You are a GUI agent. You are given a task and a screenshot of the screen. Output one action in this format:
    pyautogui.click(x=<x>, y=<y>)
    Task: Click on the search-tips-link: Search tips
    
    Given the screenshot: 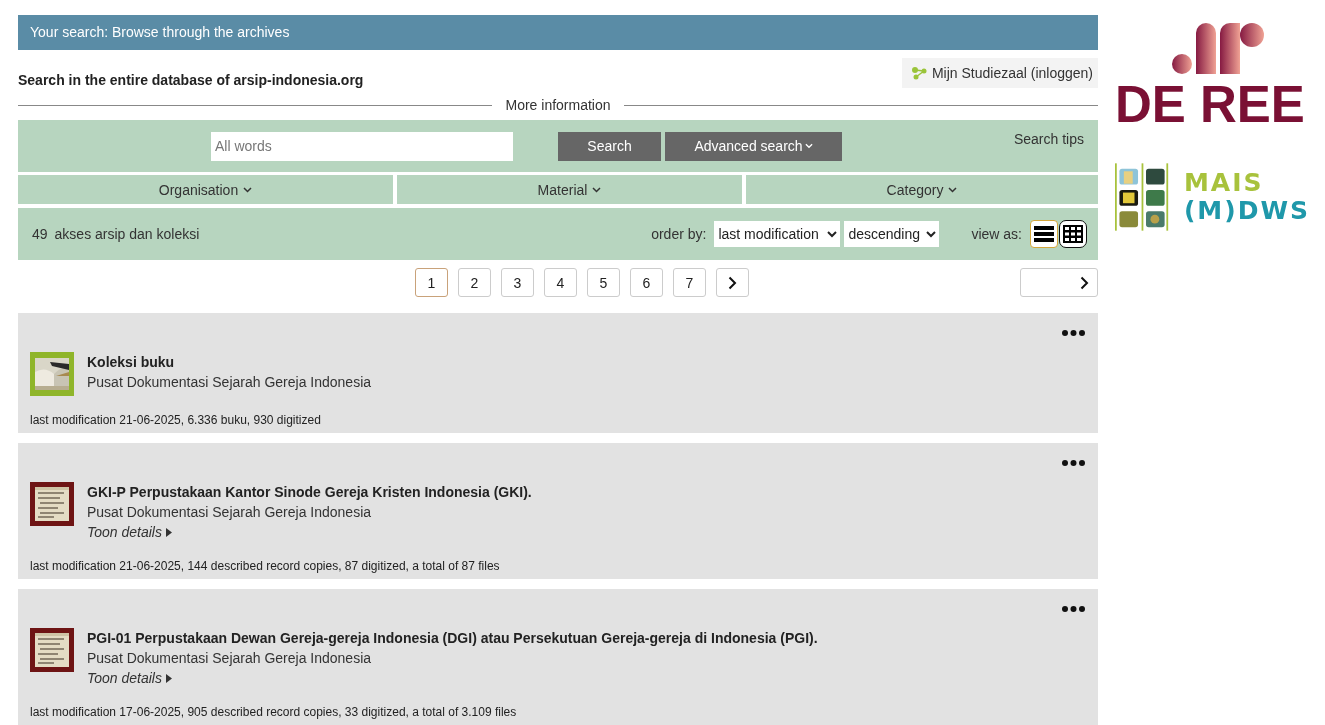 What is the action you would take?
    pyautogui.click(x=1055, y=133)
    